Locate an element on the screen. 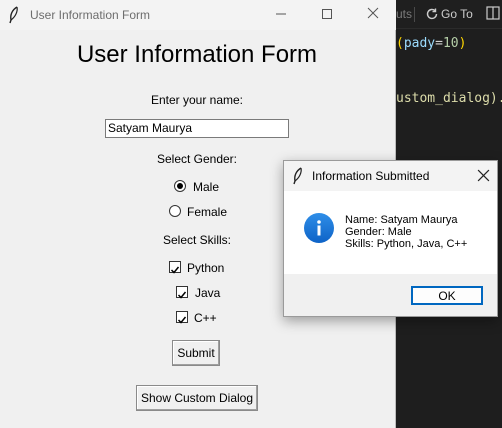  code-line-1: (pady=10) is located at coordinates (431, 43).